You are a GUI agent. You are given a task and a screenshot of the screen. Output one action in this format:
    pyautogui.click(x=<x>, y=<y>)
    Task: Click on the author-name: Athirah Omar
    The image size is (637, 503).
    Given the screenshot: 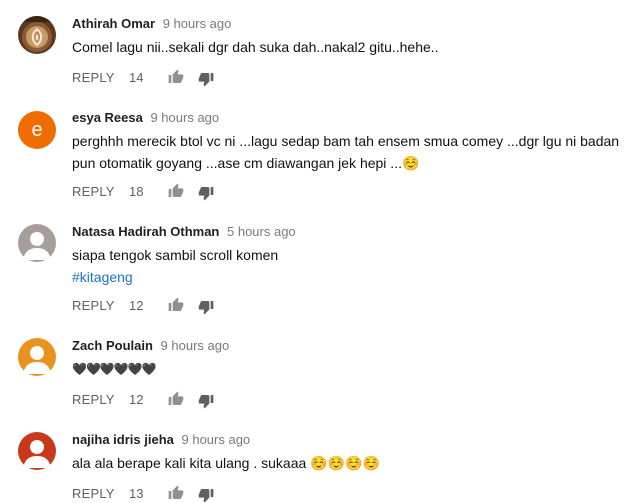 What is the action you would take?
    pyautogui.click(x=113, y=23)
    